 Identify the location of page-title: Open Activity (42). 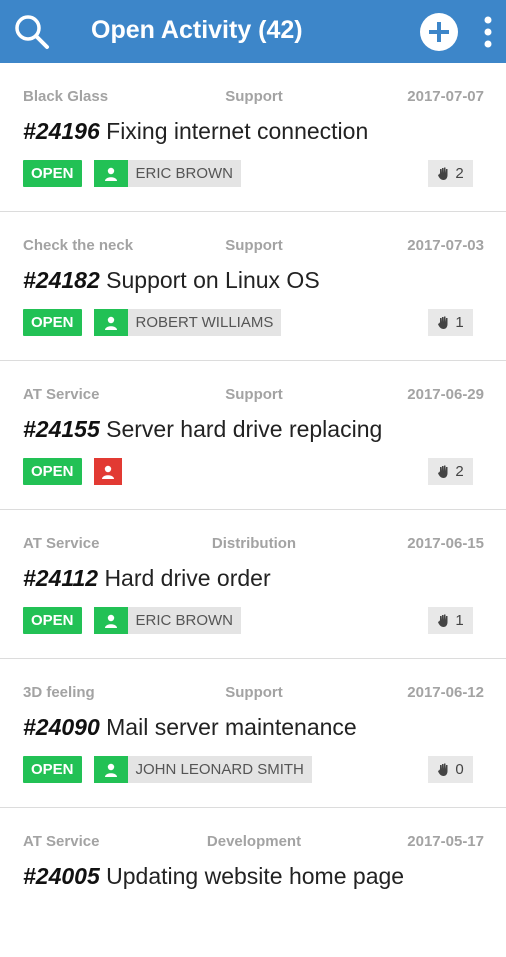
(197, 30).